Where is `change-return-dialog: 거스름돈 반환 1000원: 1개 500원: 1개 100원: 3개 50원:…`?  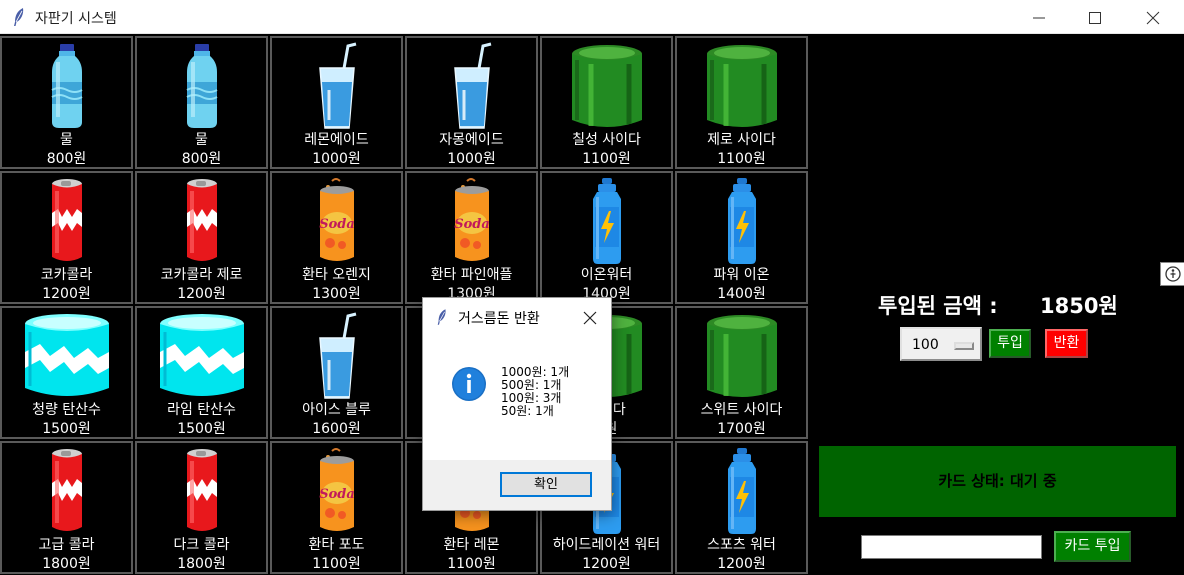 change-return-dialog: 거스름돈 반환 1000원: 1개 500원: 1개 100원: 3개 50원:… is located at coordinates (517, 404).